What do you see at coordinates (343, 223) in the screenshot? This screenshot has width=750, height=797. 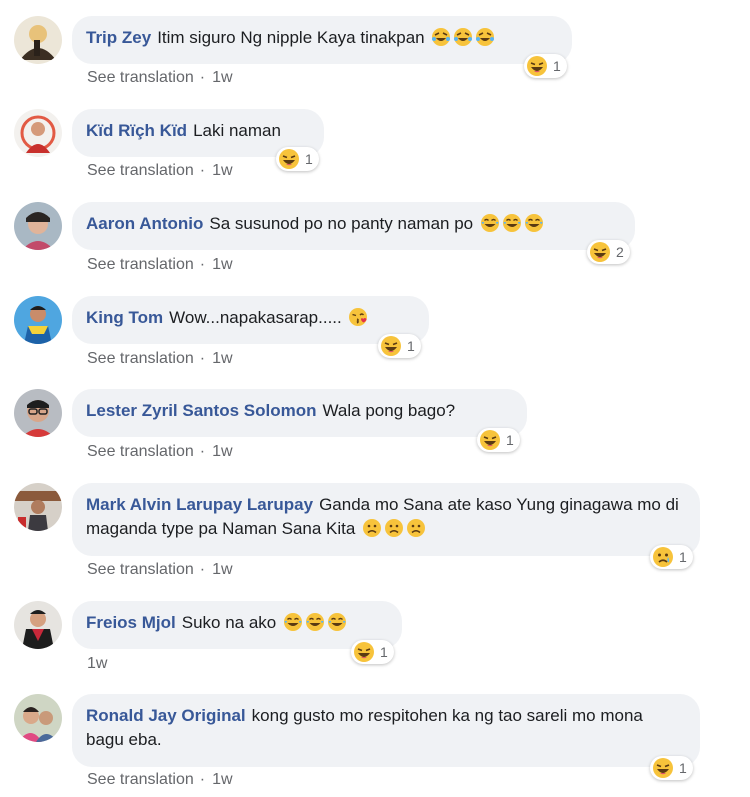 I see `comment-text: Sa susunod po no panty naman po` at bounding box center [343, 223].